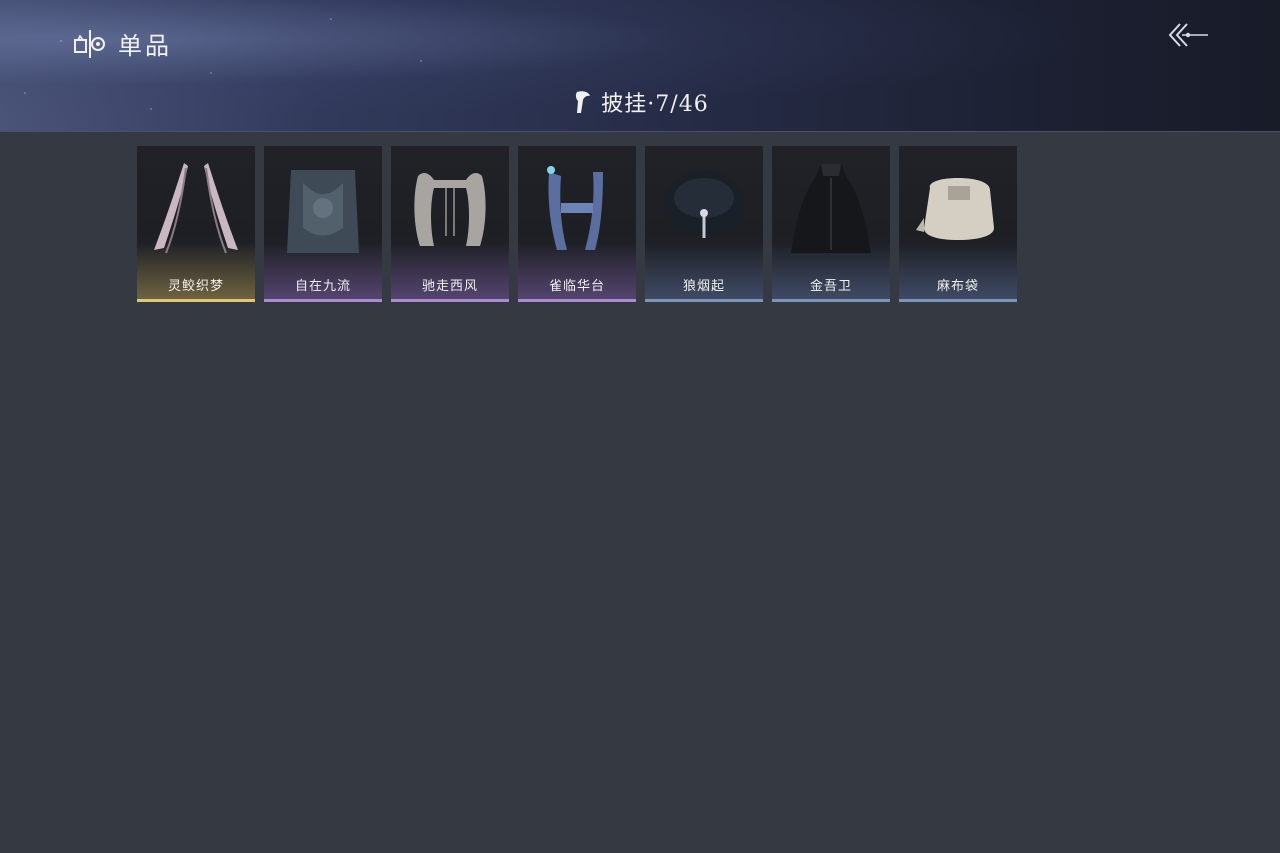 This screenshot has height=853, width=1280. I want to click on cloth-sack-icon, so click(955, 209).